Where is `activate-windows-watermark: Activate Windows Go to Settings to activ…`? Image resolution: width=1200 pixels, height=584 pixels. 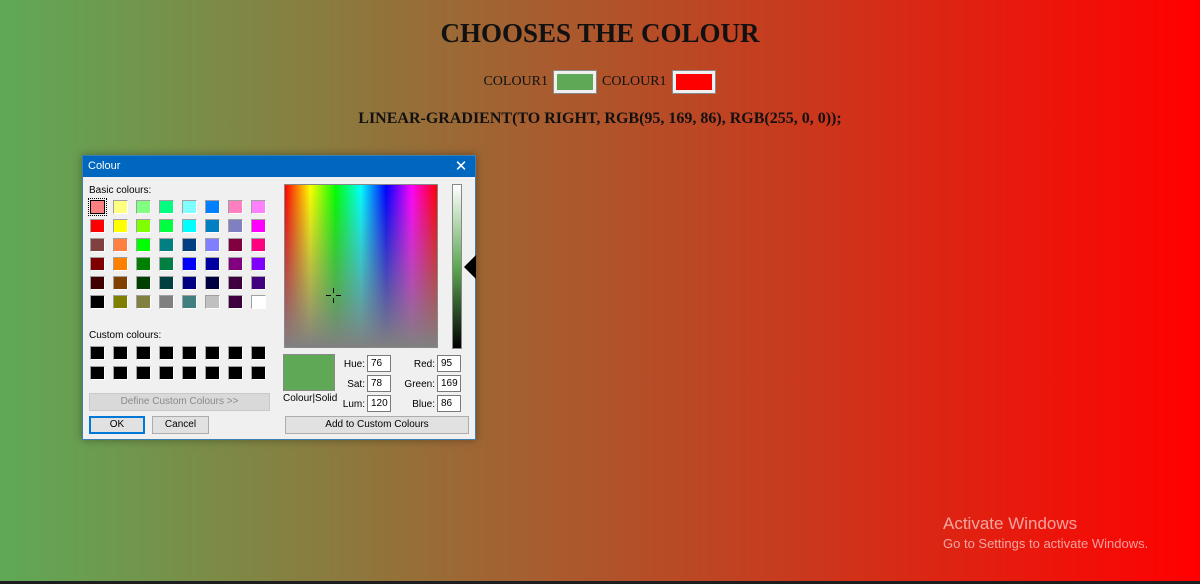
activate-windows-watermark: Activate Windows Go to Settings to activ… is located at coordinates (1045, 532).